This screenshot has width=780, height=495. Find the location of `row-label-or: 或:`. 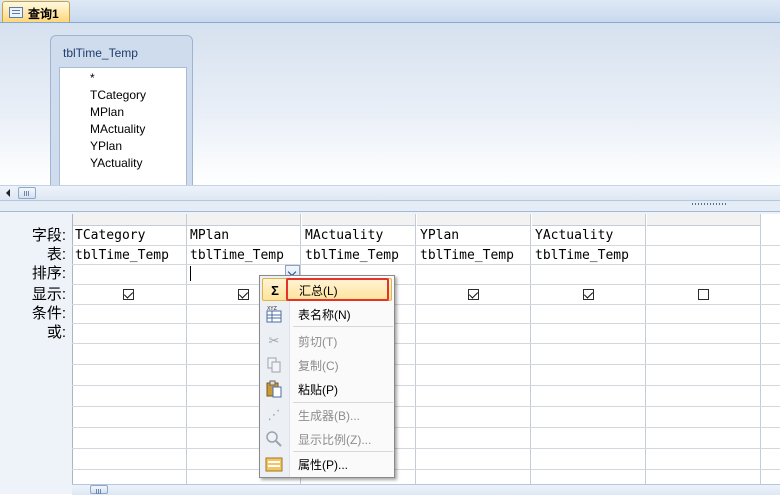

row-label-or: 或: is located at coordinates (56, 332).